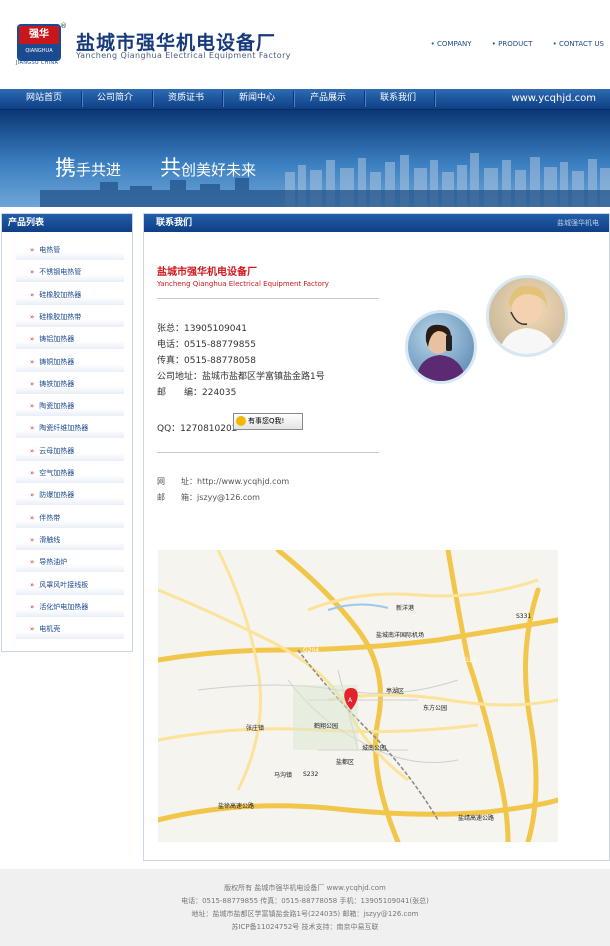  Describe the element at coordinates (345, 762) in the screenshot. I see `map-label-yandu: 盐都区` at that location.